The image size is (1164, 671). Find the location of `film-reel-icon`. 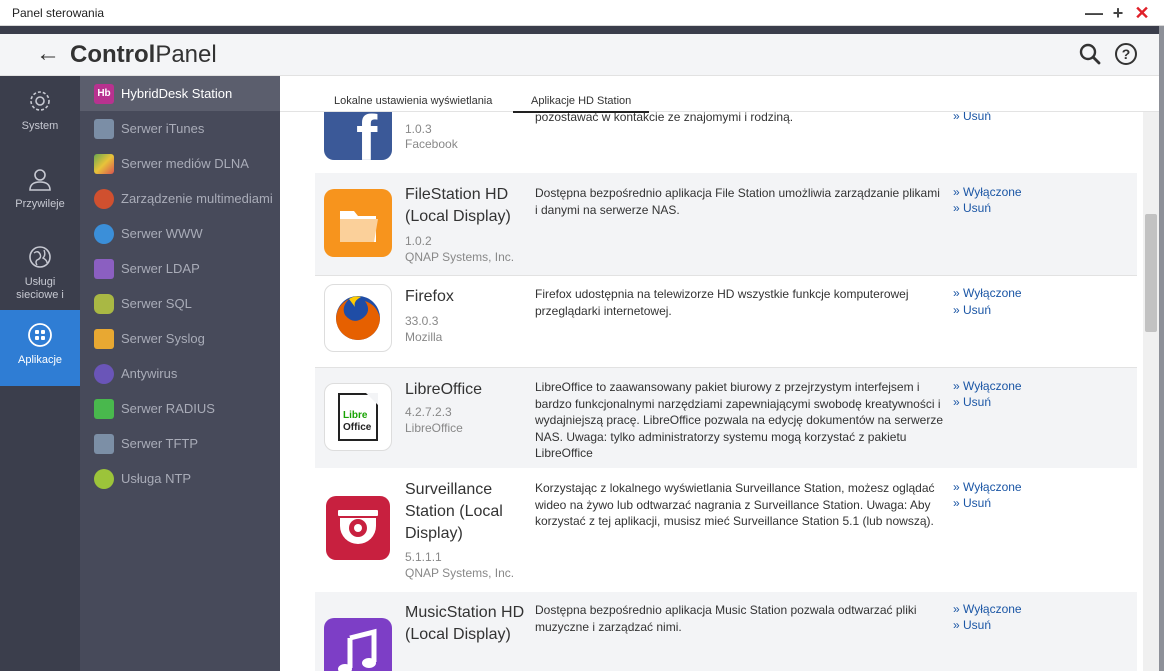

film-reel-icon is located at coordinates (104, 199).